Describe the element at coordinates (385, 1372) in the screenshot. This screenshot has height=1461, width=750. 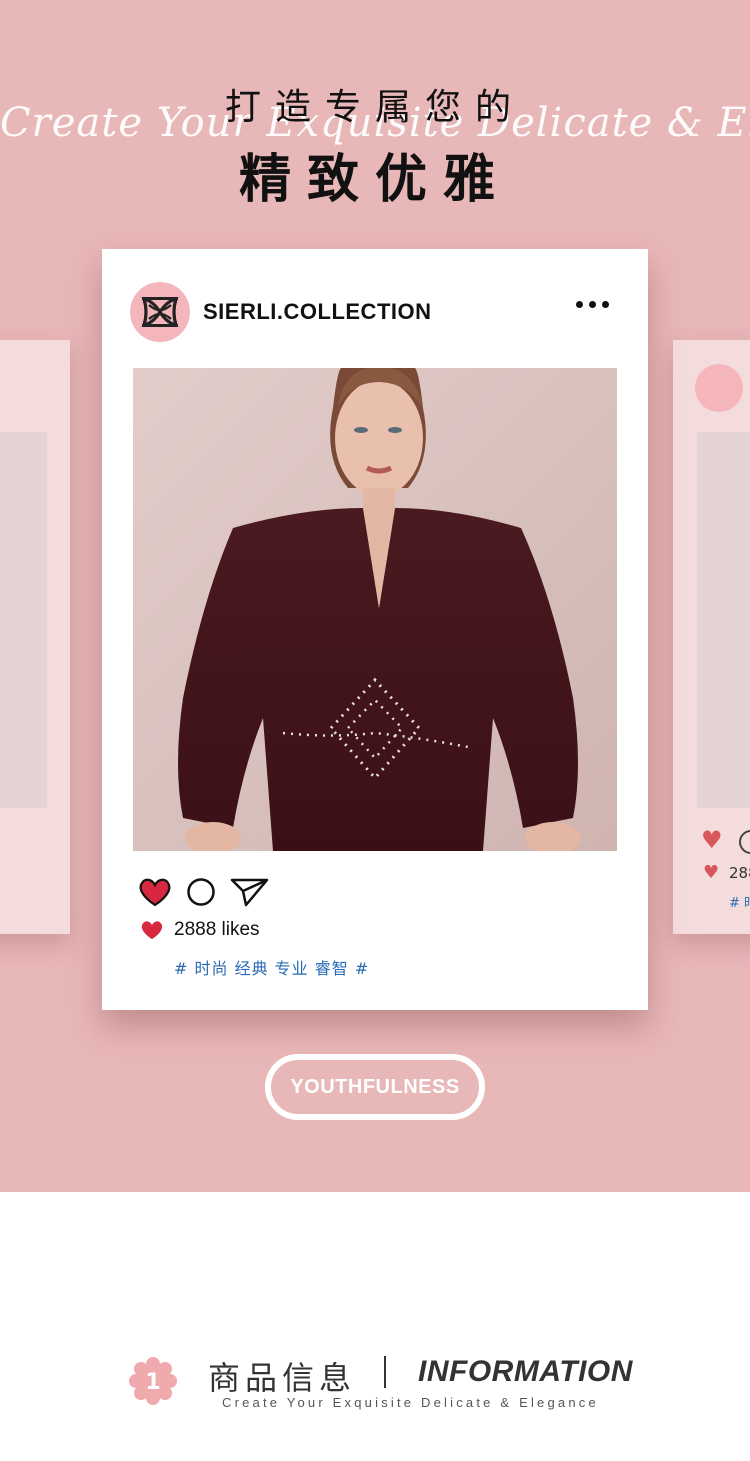
I see `info-divider` at that location.